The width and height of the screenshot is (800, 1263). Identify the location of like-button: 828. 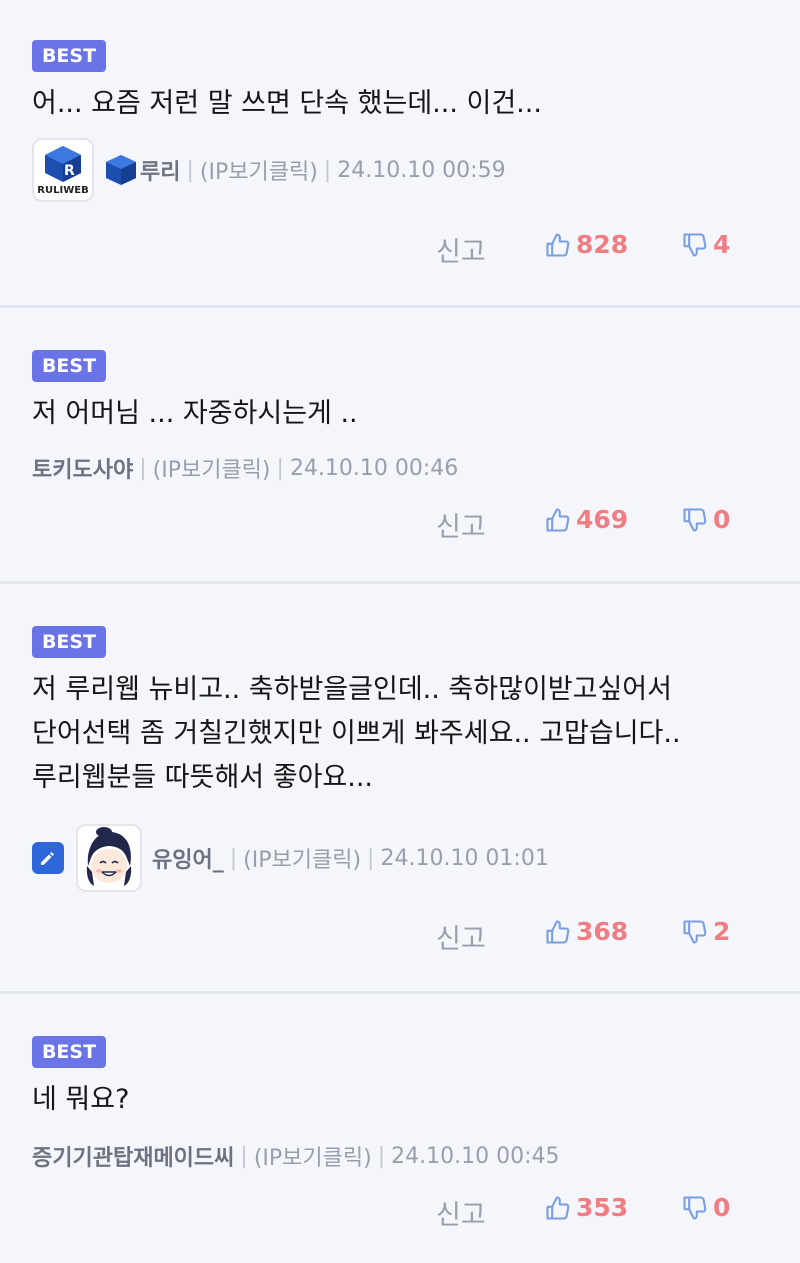
(586, 244).